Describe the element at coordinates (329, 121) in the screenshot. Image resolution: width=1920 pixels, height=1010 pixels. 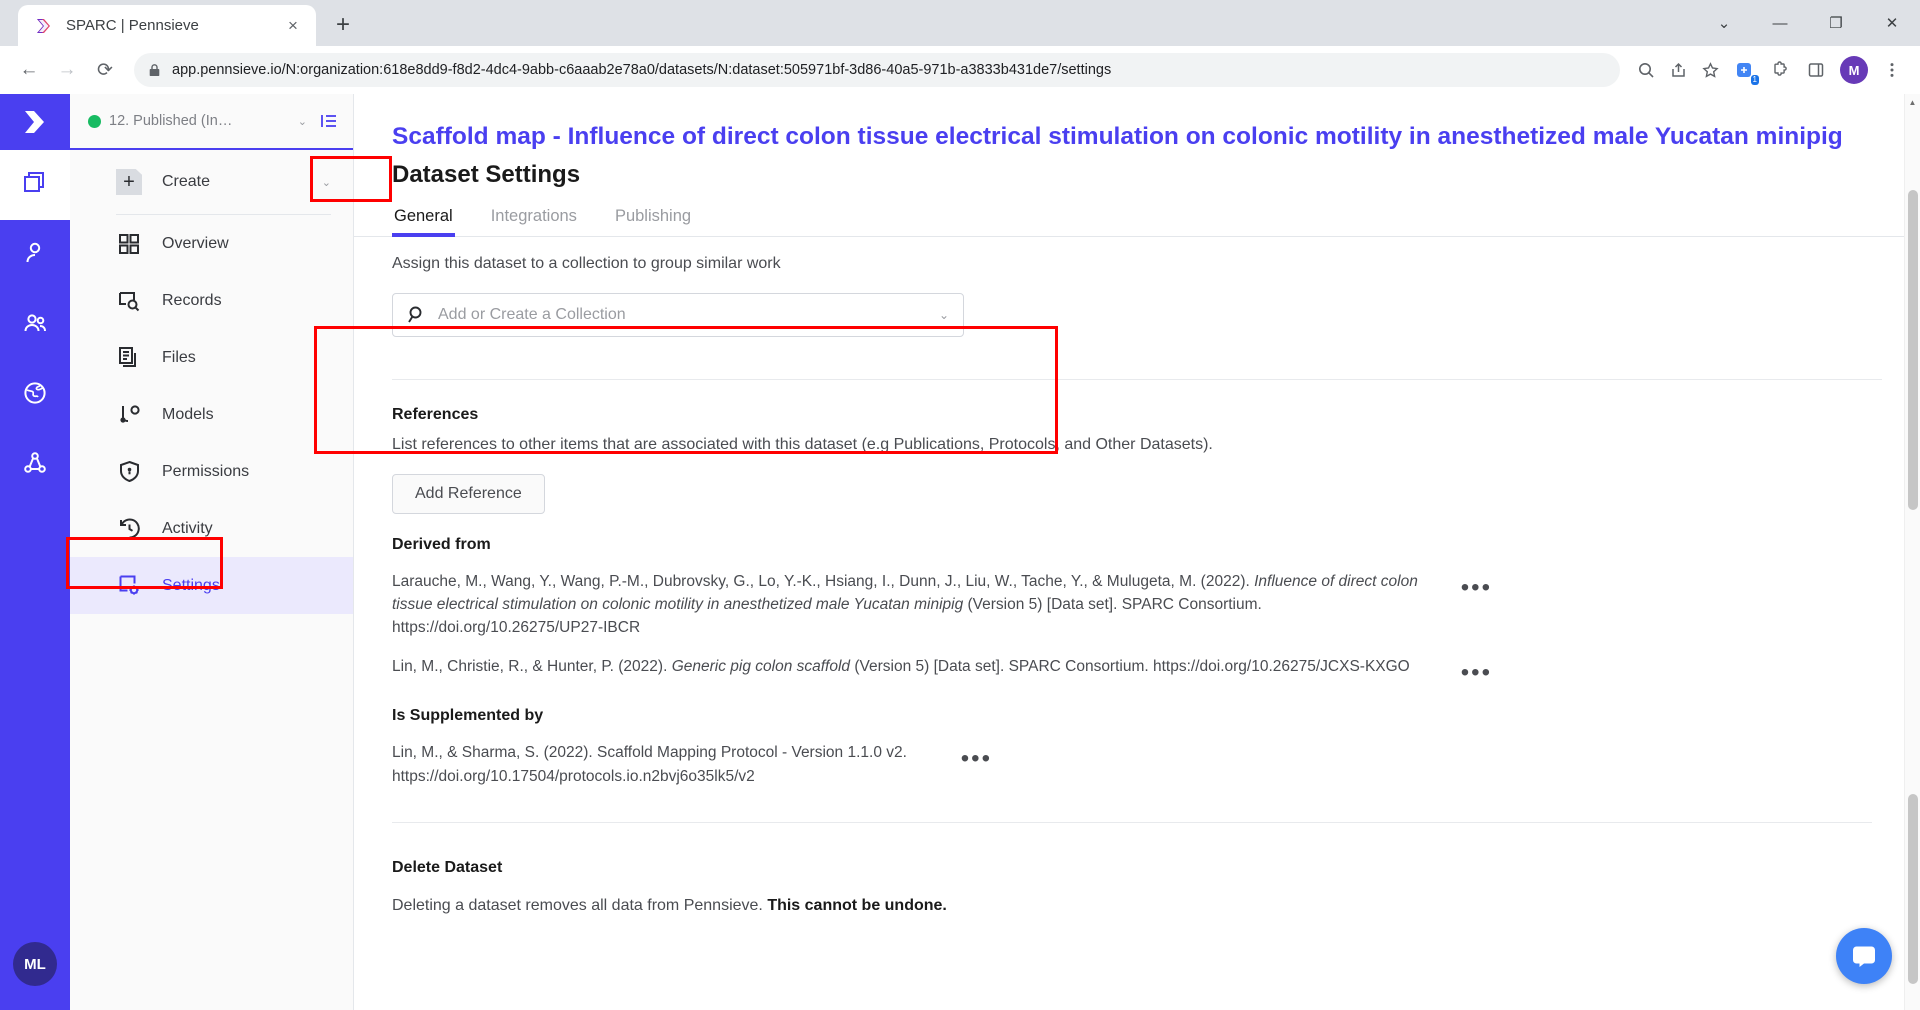
I see `collapse-sidebar-icon` at that location.